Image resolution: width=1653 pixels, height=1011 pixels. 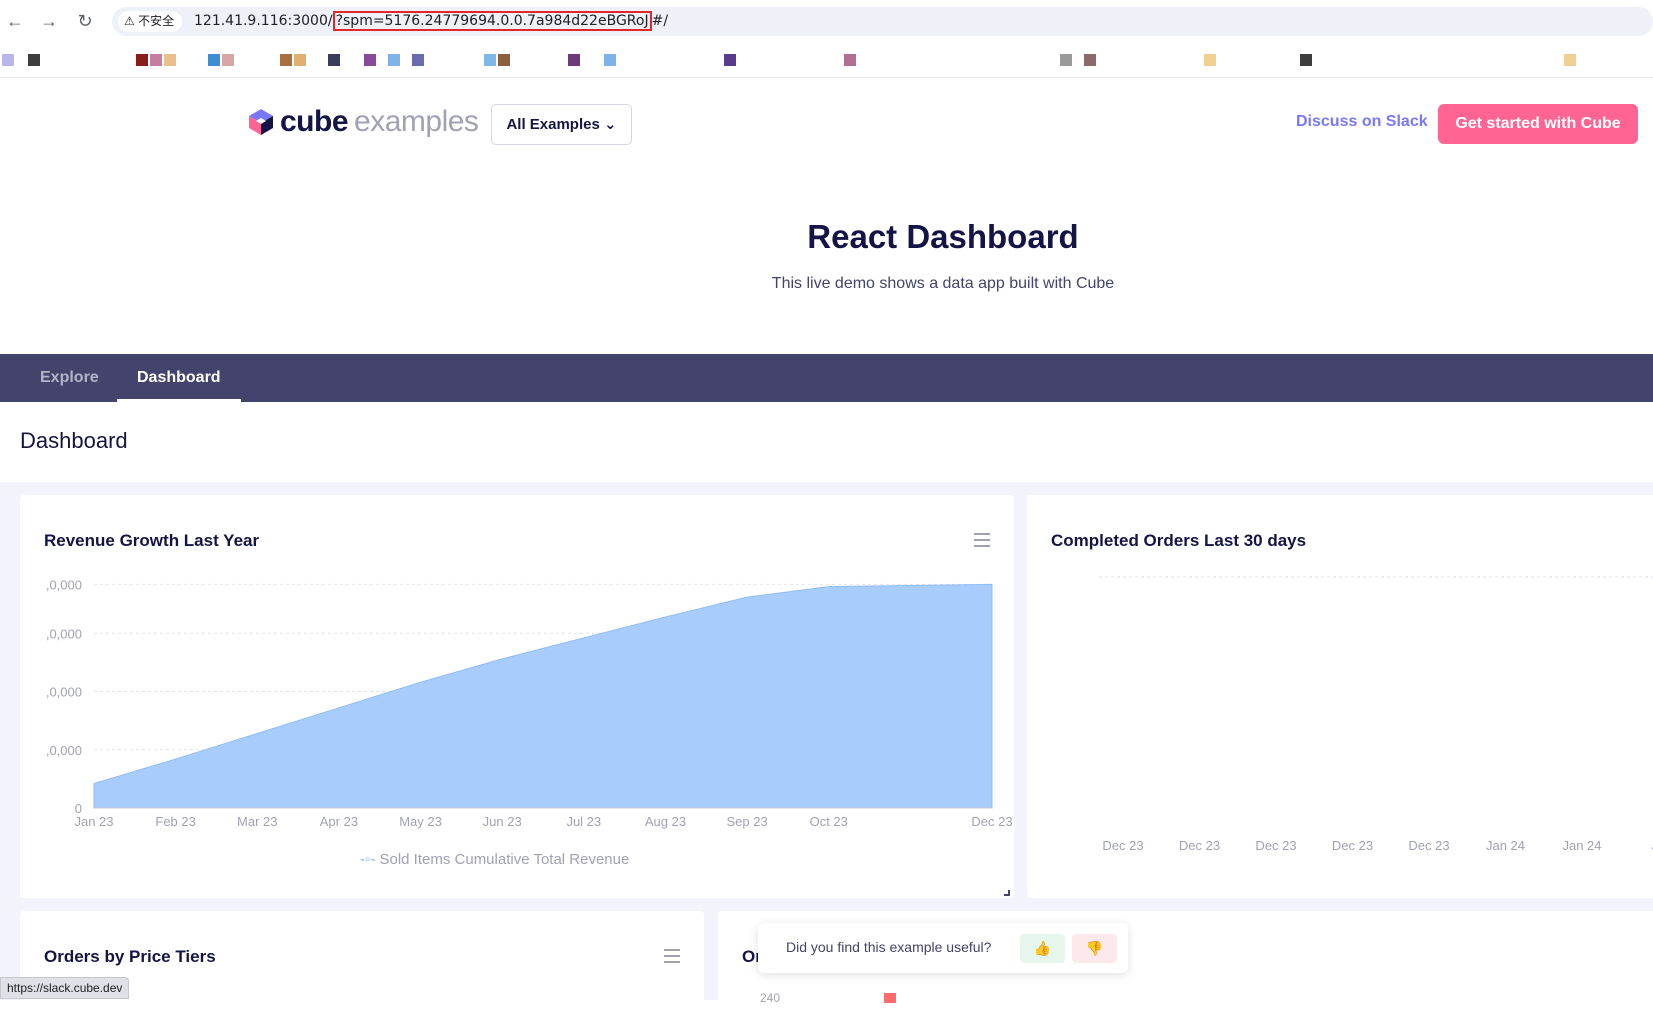 I want to click on x-tick-label: Jun 23, so click(x=502, y=821).